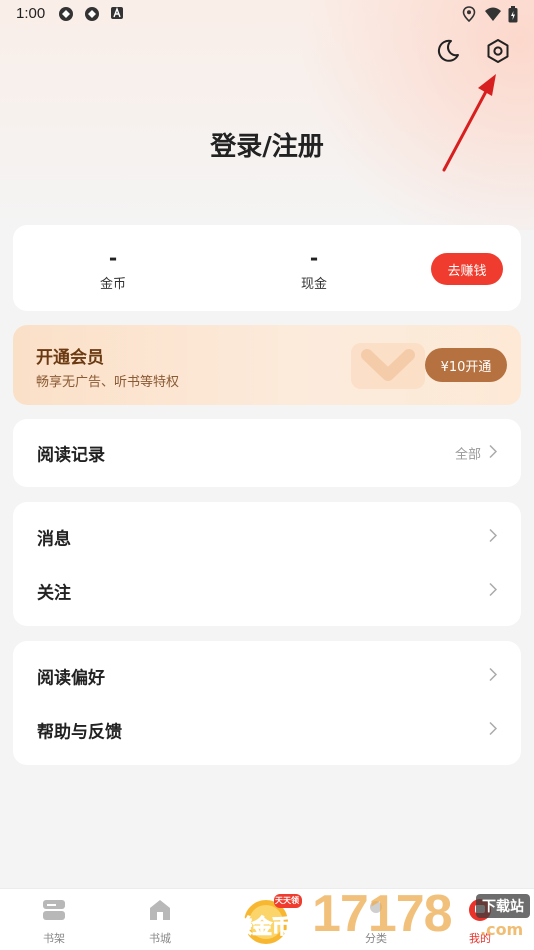 The image size is (534, 950). Describe the element at coordinates (267, 676) in the screenshot. I see `reading-preferences-row: 阅读偏好` at that location.